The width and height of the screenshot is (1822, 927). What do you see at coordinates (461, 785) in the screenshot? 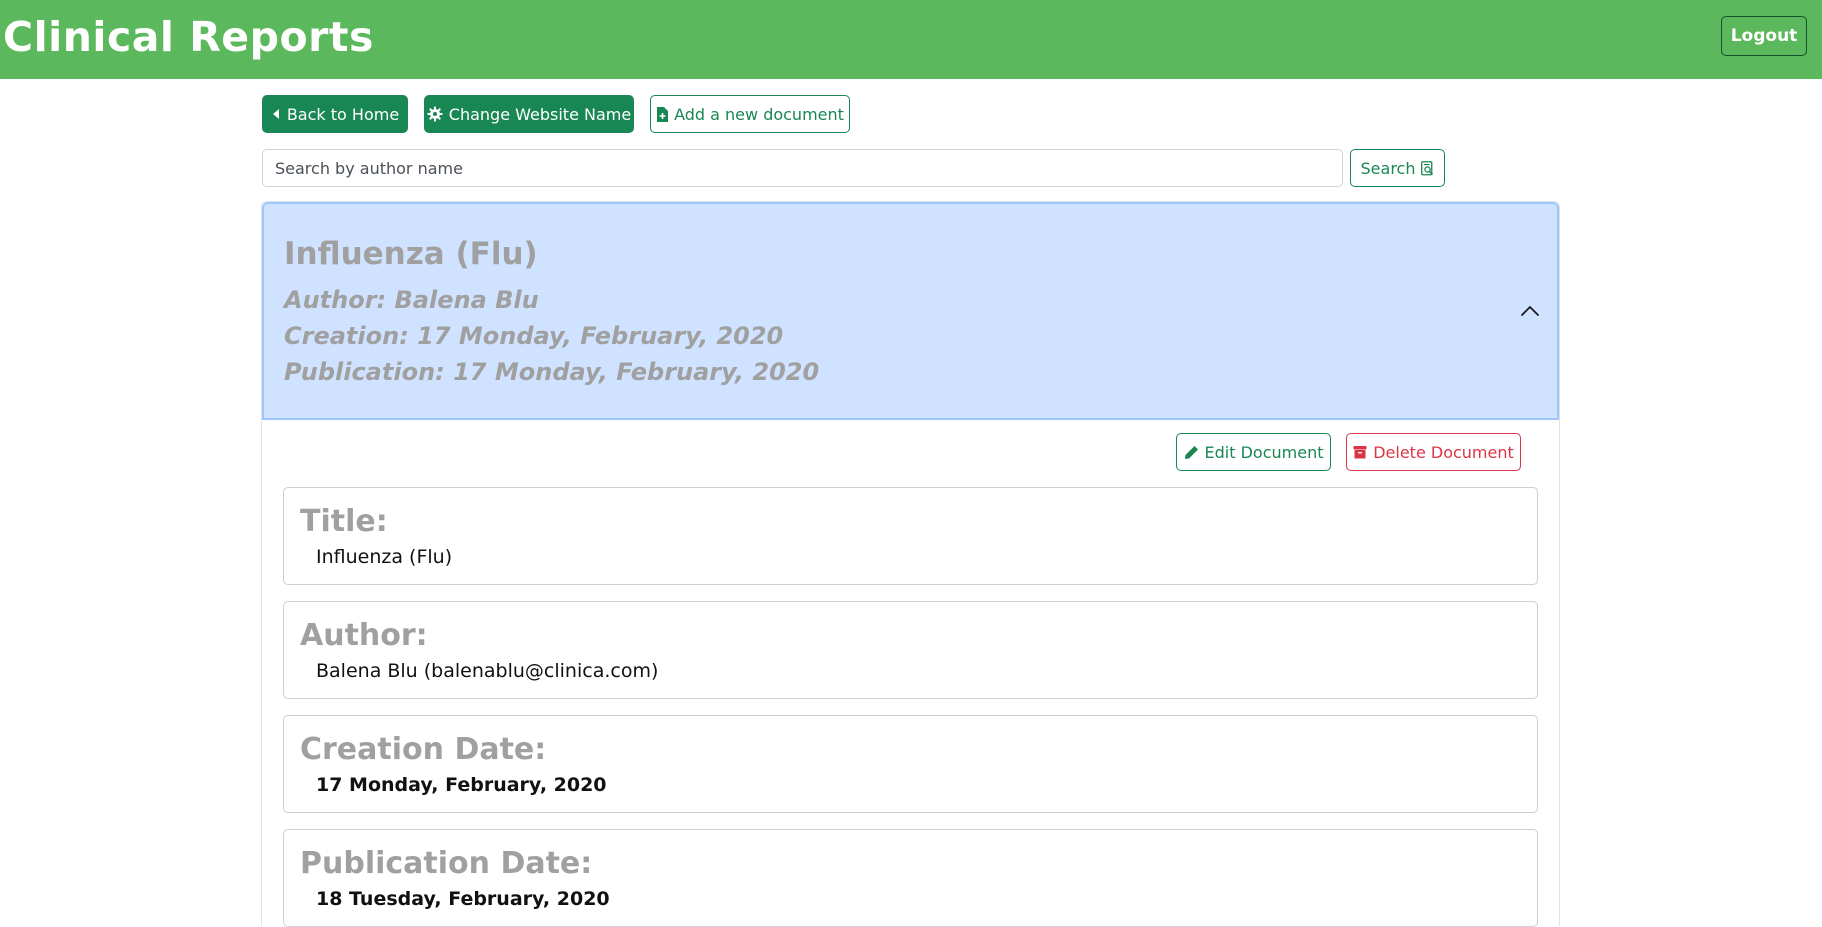
I see `creation-date-field-value: 17 Monday, February, 2020` at bounding box center [461, 785].